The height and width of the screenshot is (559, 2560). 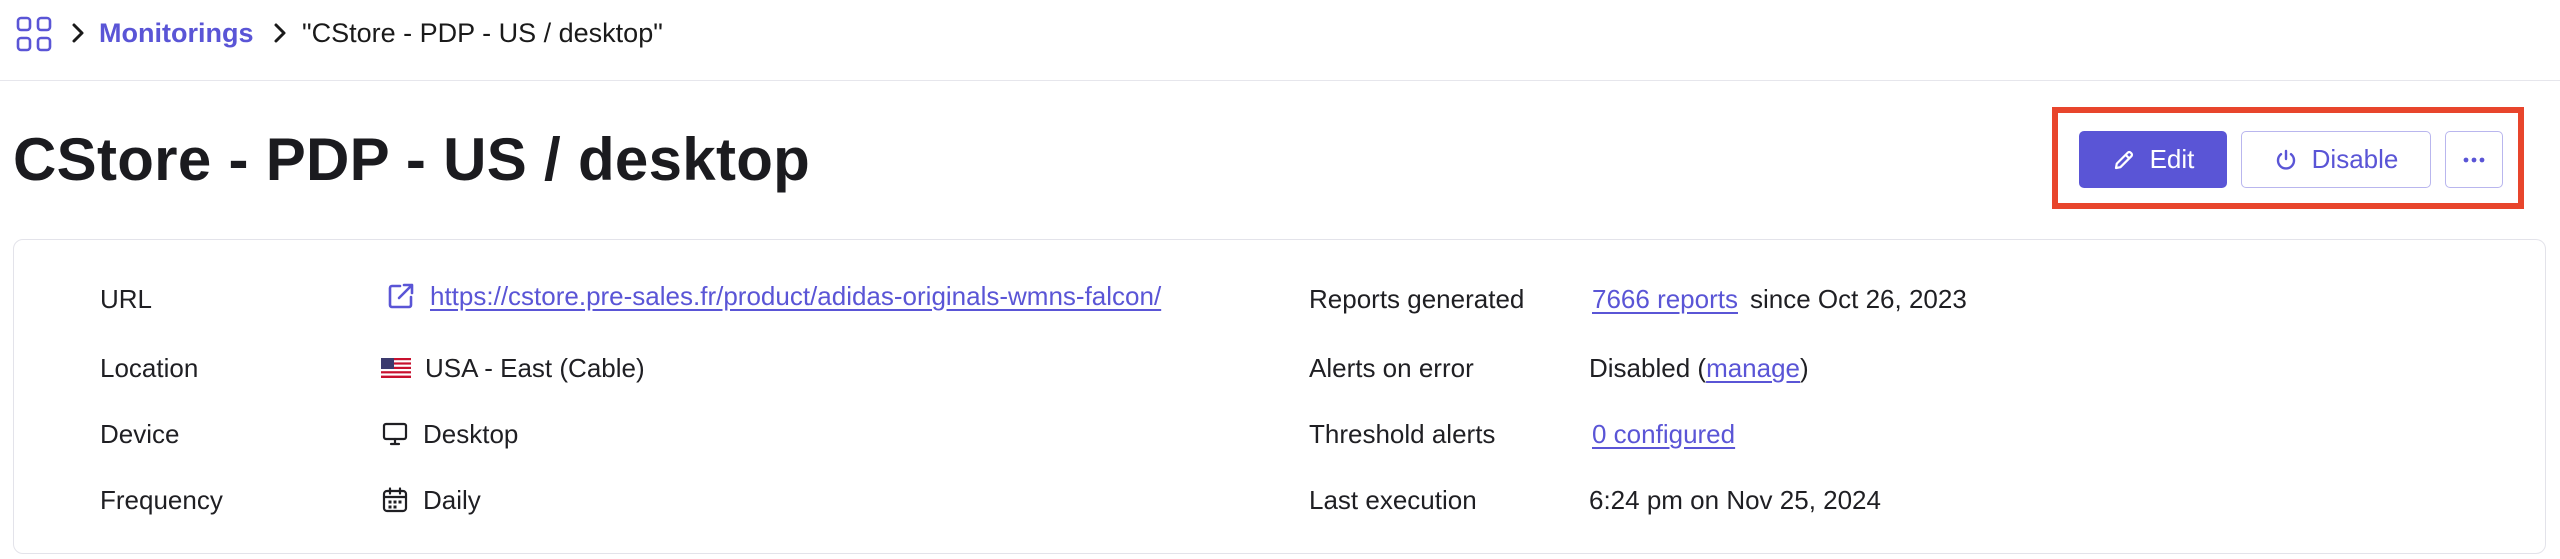 I want to click on alerts-suffix-text: ), so click(x=1804, y=368).